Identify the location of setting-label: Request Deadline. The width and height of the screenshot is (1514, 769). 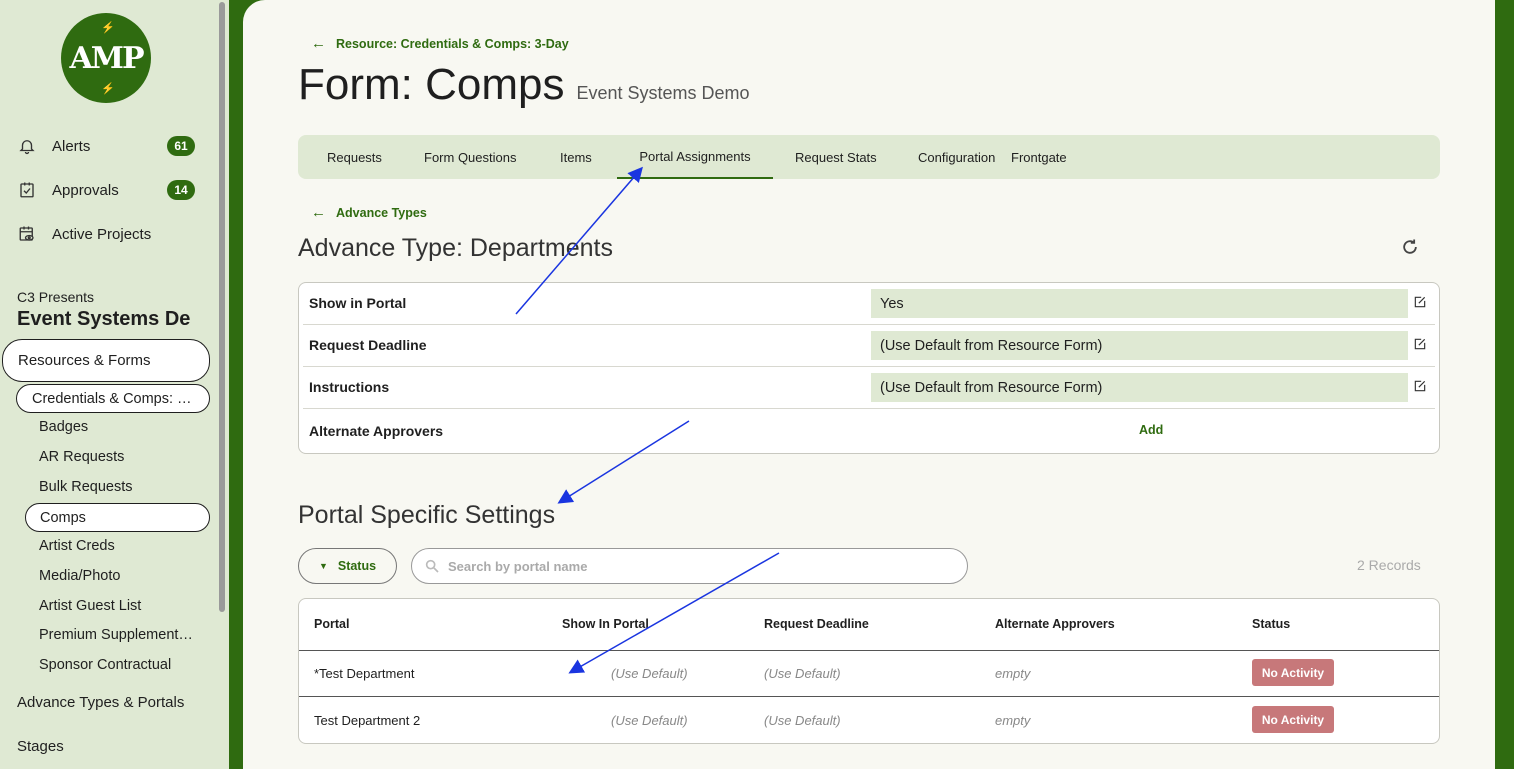
(368, 345).